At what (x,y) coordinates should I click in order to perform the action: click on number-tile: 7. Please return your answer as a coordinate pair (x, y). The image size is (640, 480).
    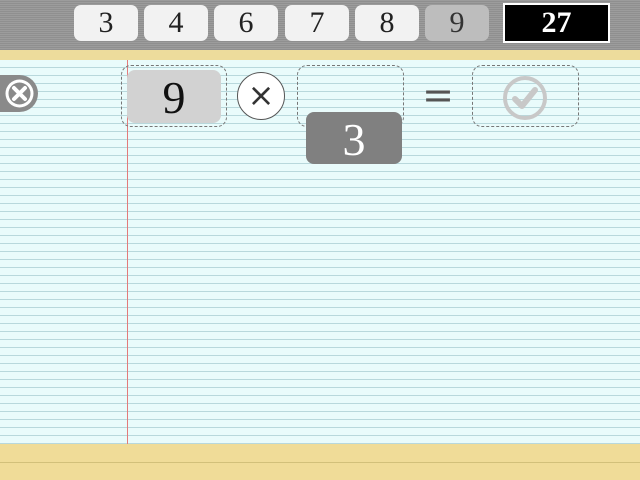
    Looking at the image, I should click on (317, 23).